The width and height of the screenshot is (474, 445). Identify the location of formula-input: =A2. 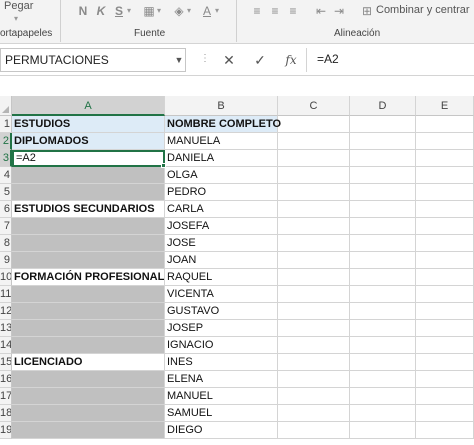
(390, 60).